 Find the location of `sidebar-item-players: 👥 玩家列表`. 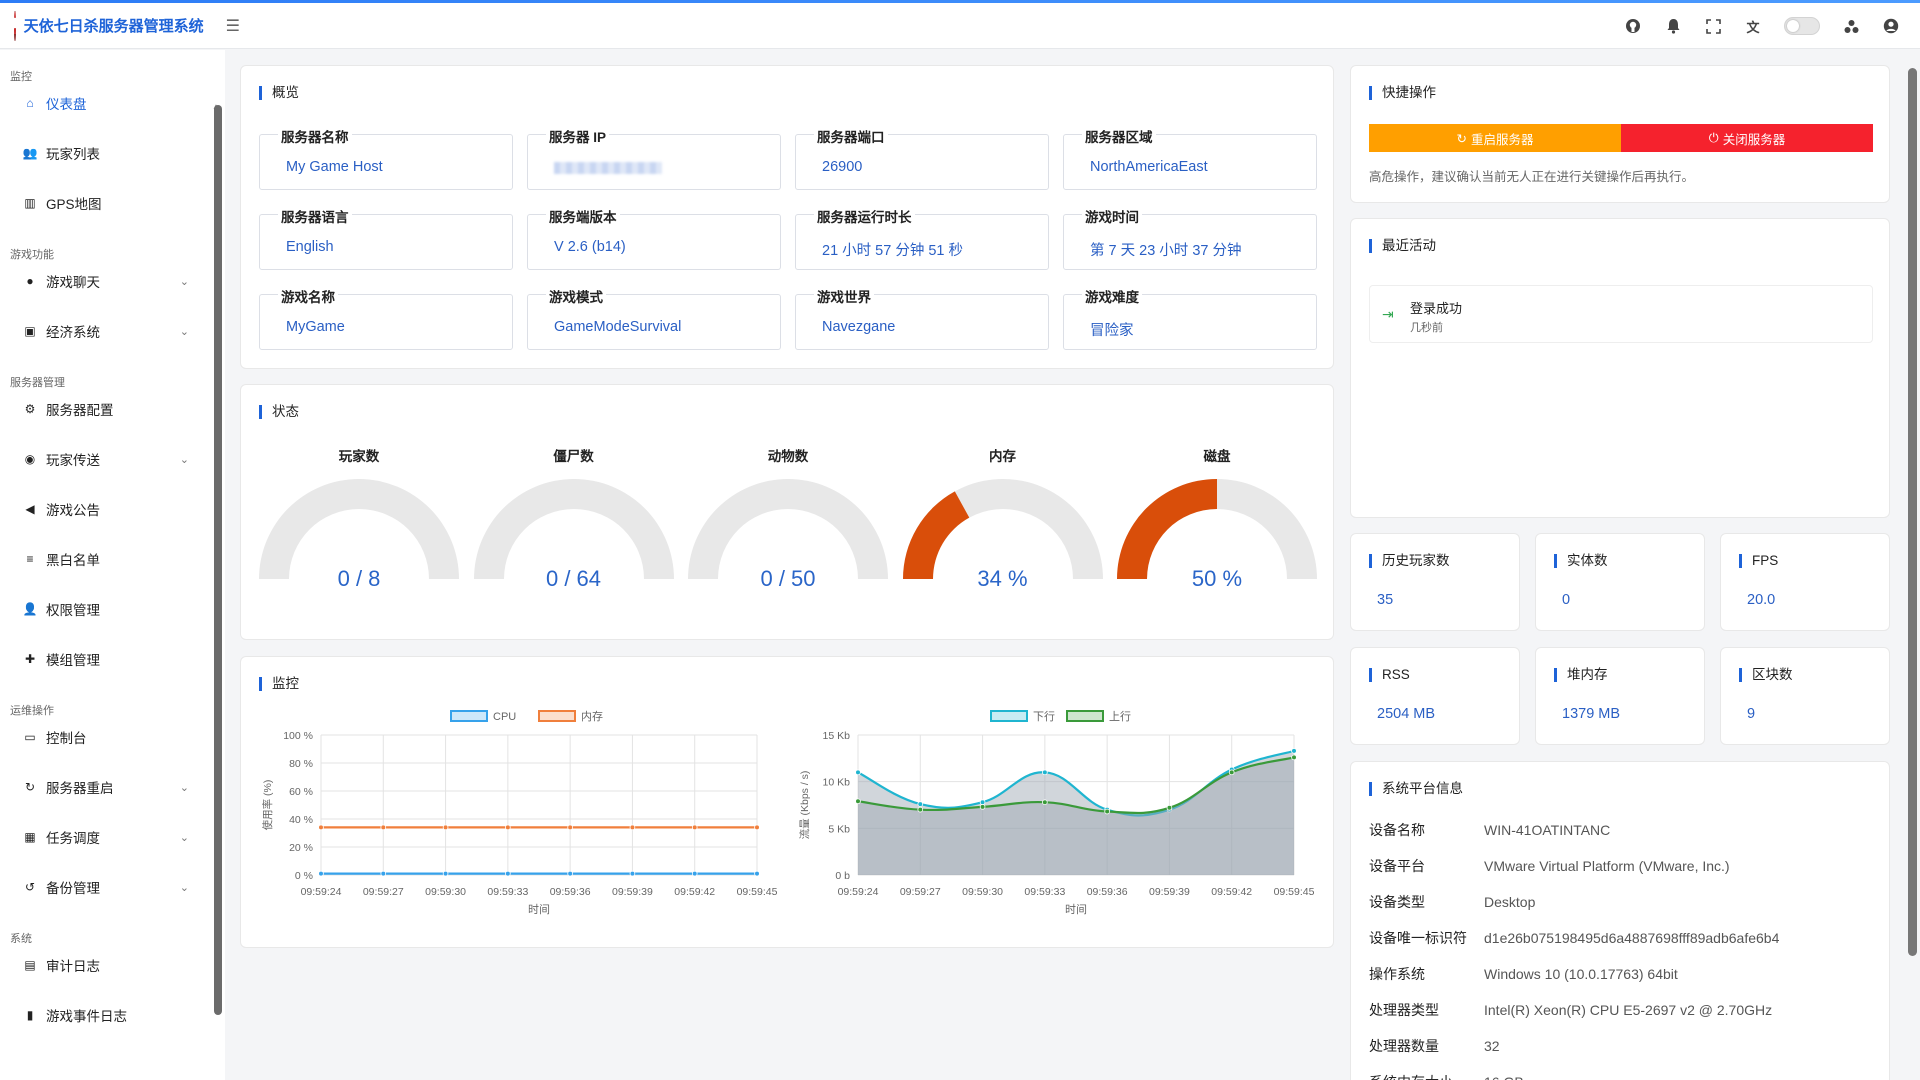

sidebar-item-players: 👥 玩家列表 is located at coordinates (112, 153).